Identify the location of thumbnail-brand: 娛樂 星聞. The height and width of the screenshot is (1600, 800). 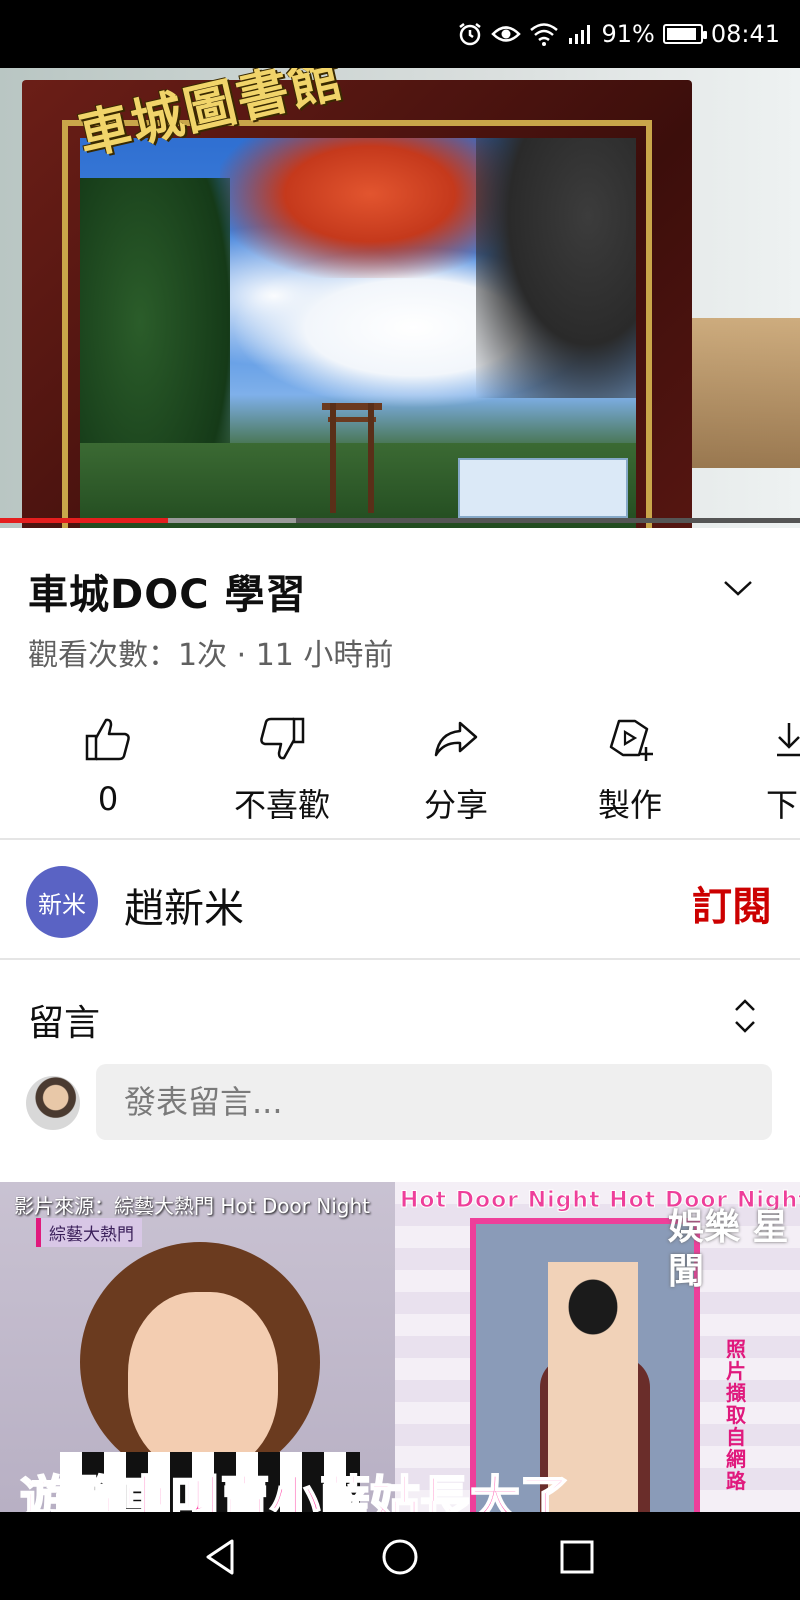
(728, 1249).